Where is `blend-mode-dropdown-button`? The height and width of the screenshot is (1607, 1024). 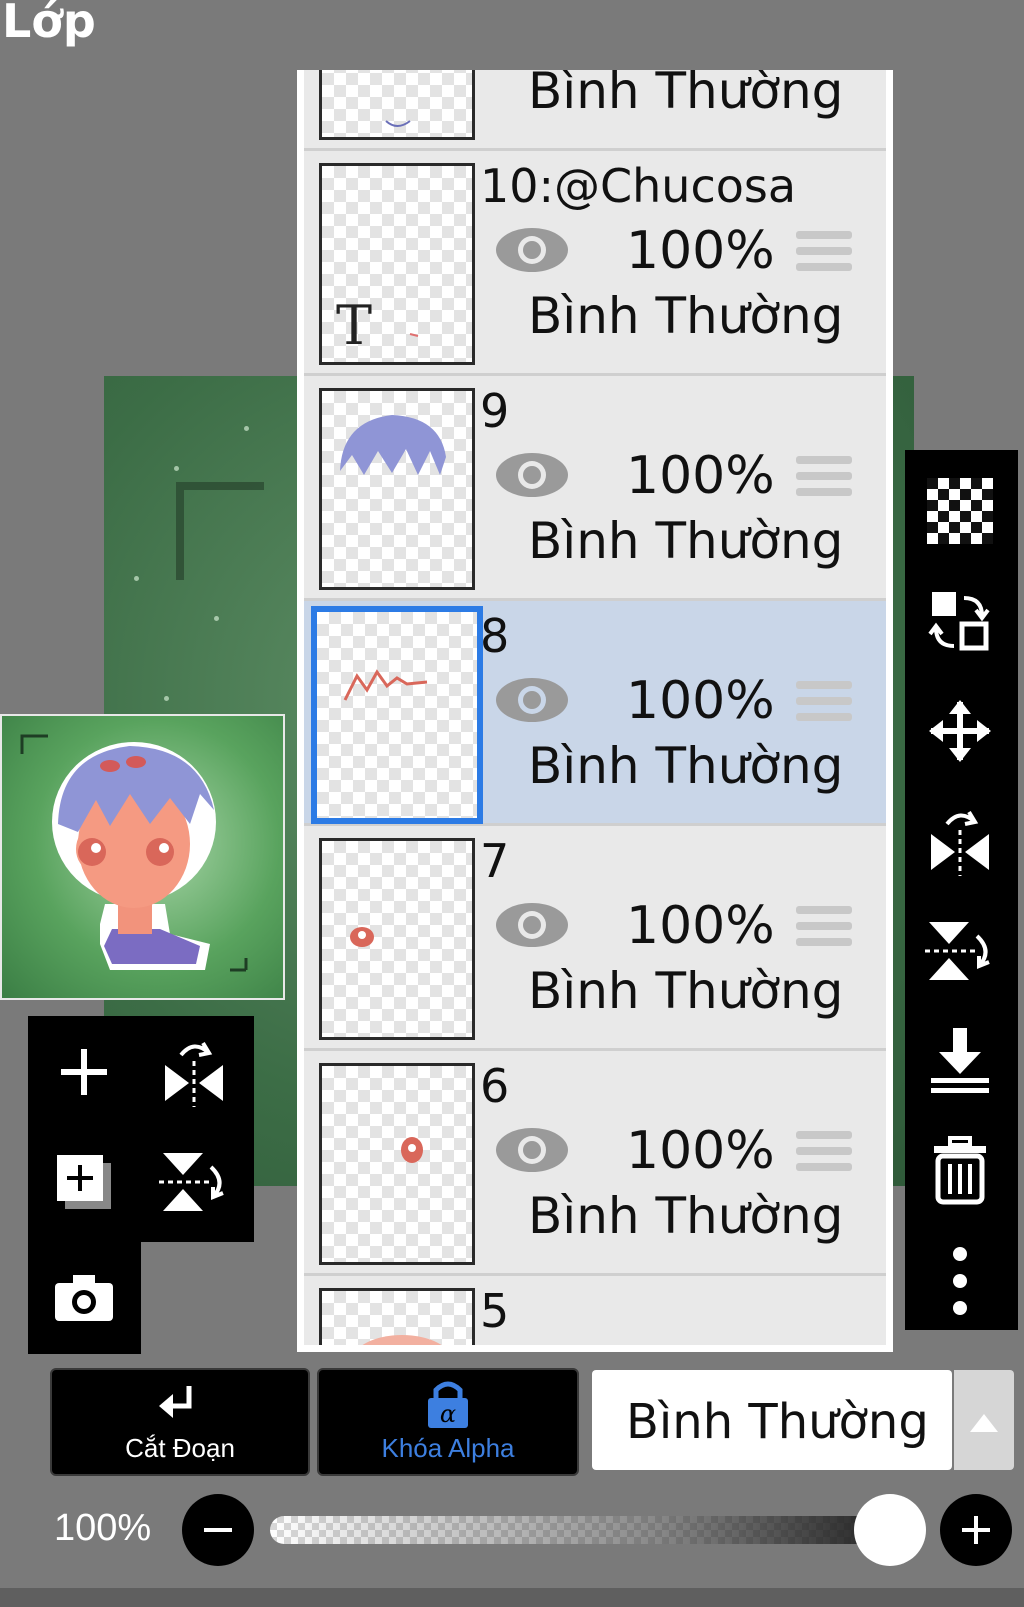
blend-mode-dropdown-button is located at coordinates (984, 1420).